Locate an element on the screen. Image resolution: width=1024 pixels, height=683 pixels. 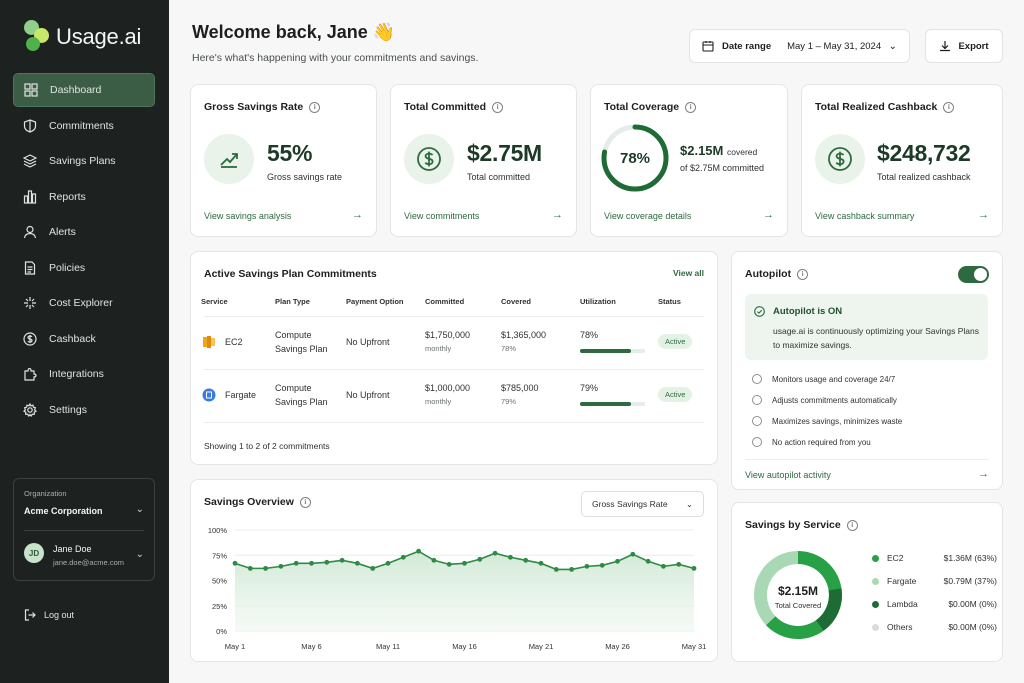
committed-sub: monthly is located at coordinates (438, 348).